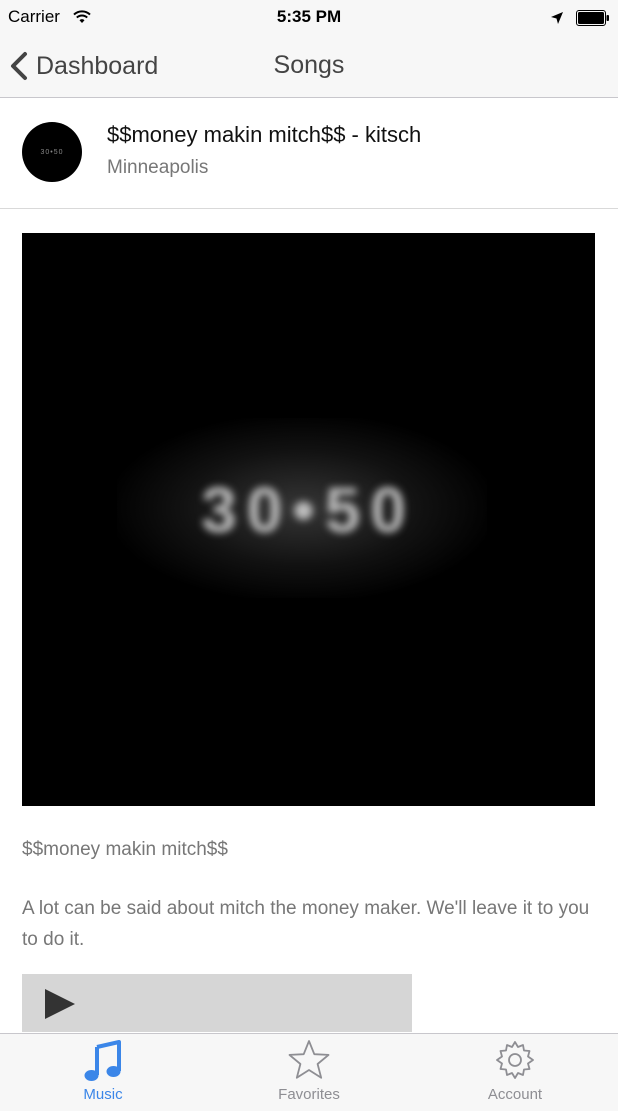  I want to click on status-bar: Carrier 5:35 PM, so click(309, 18).